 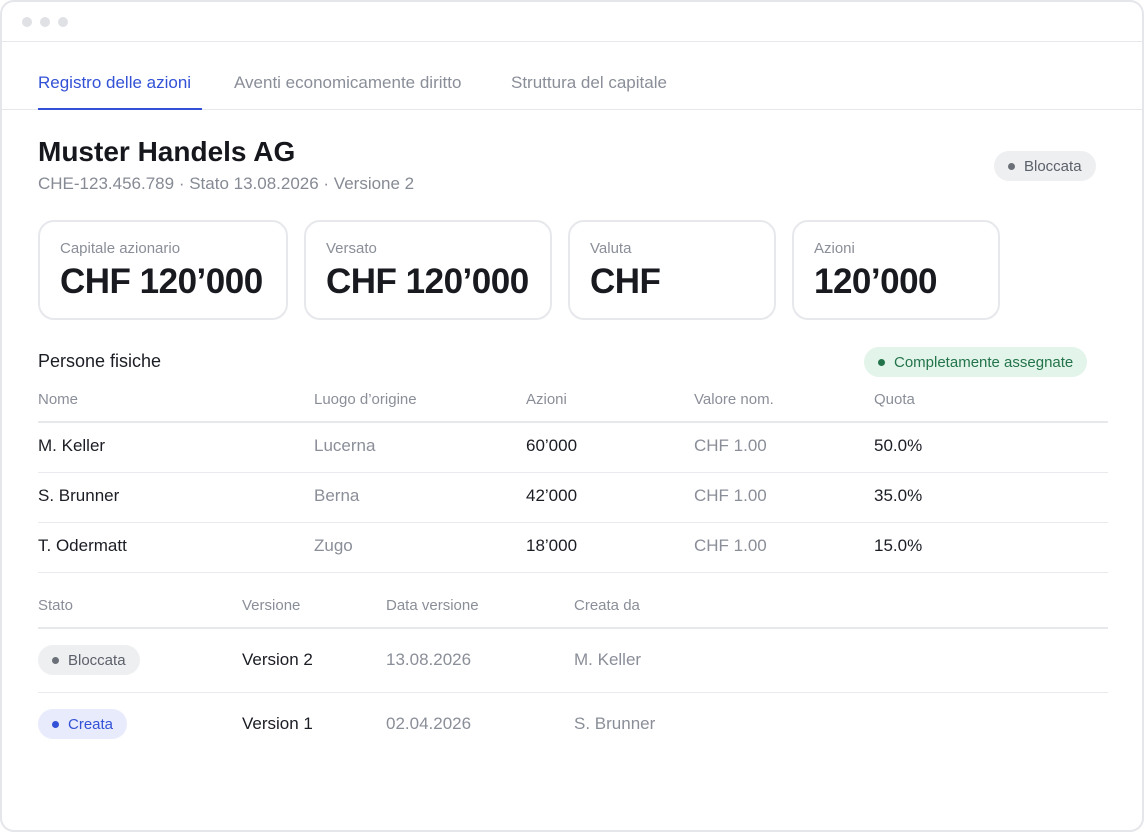 What do you see at coordinates (114, 83) in the screenshot?
I see `tab-share-register: Registro delle azioni` at bounding box center [114, 83].